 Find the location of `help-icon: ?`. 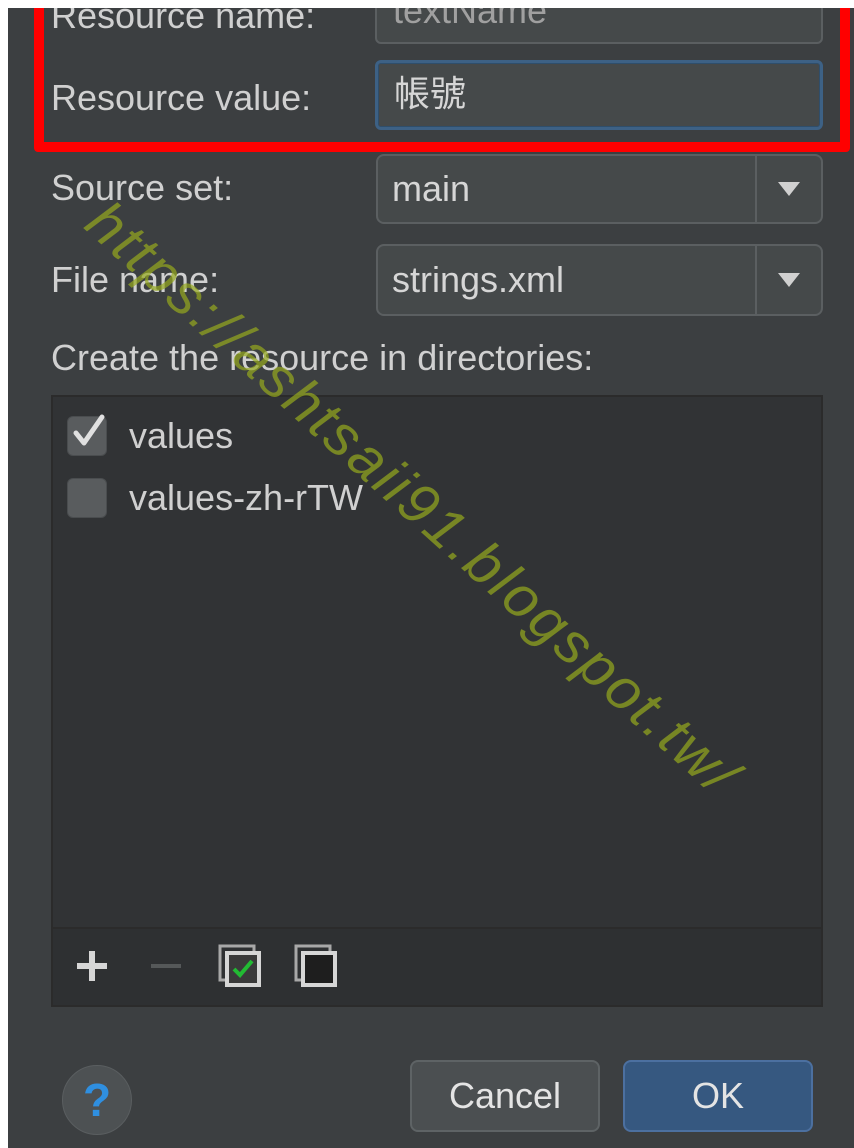

help-icon: ? is located at coordinates (97, 1100).